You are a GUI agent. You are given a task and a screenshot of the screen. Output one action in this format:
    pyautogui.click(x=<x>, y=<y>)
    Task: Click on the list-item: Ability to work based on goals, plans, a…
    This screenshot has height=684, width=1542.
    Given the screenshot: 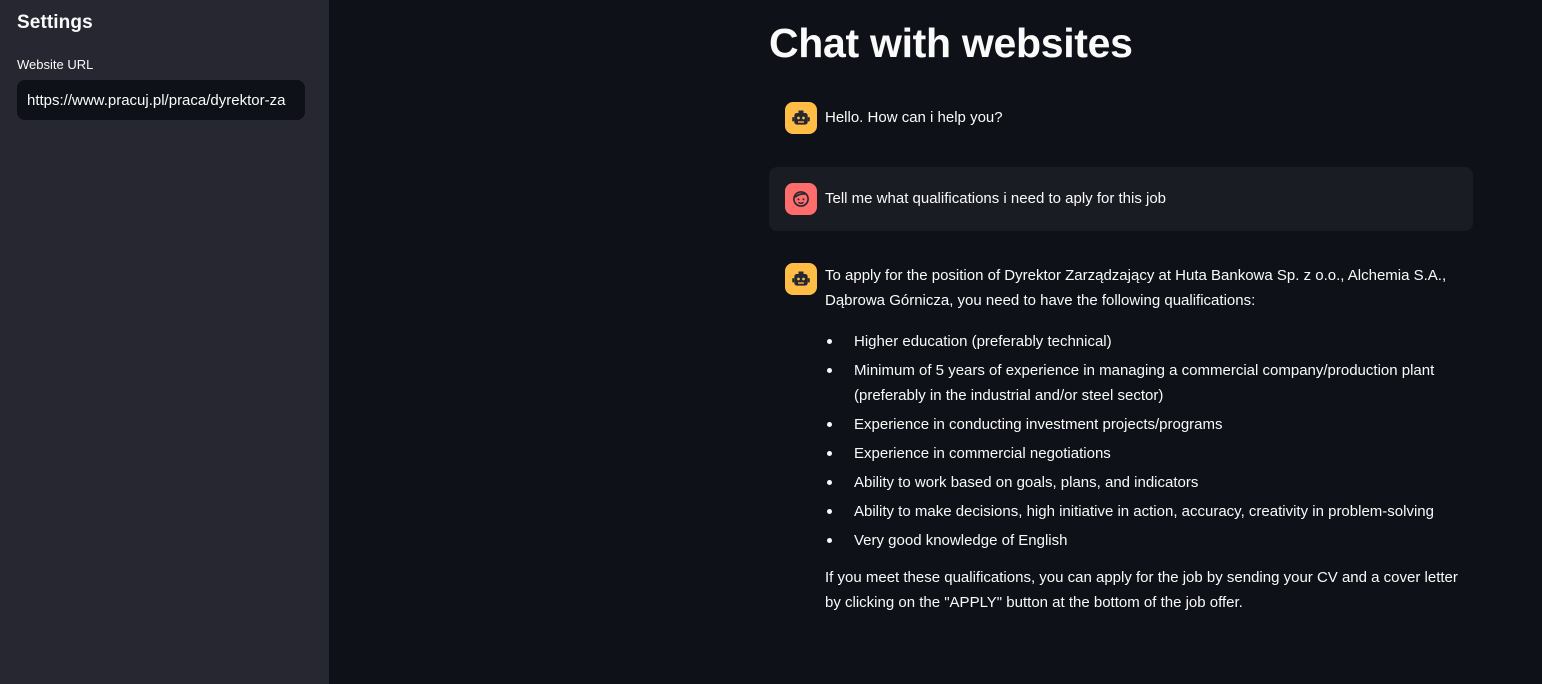 What is the action you would take?
    pyautogui.click(x=1149, y=482)
    